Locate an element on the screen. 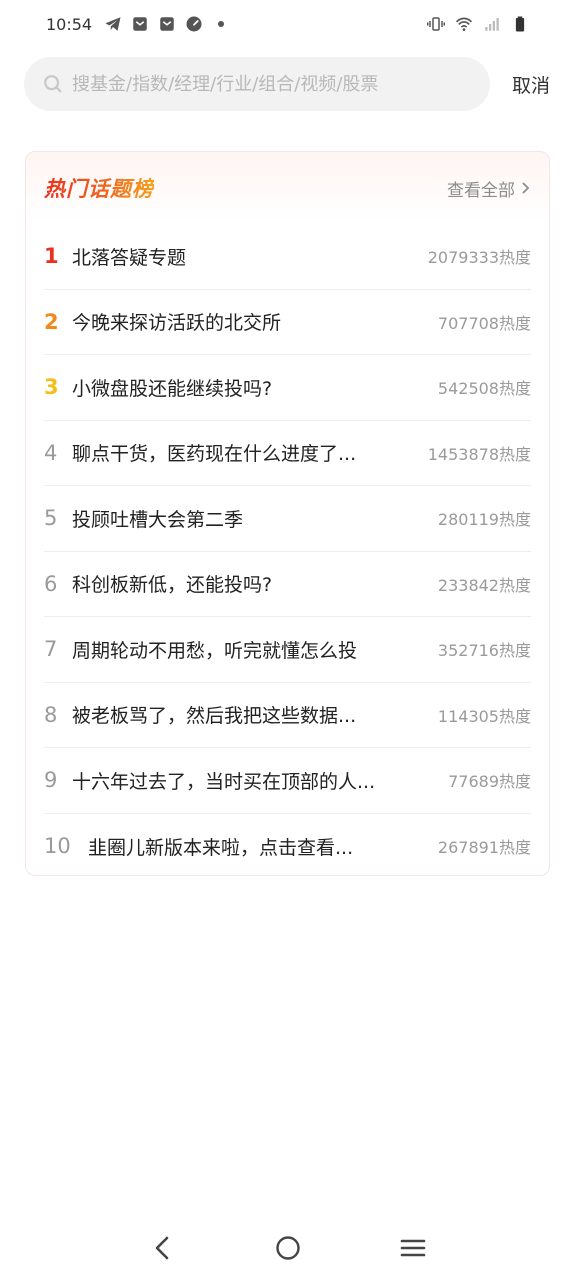  hot-topic-item: 3 小微盘股还能继续投吗? 542508热度 is located at coordinates (287, 388).